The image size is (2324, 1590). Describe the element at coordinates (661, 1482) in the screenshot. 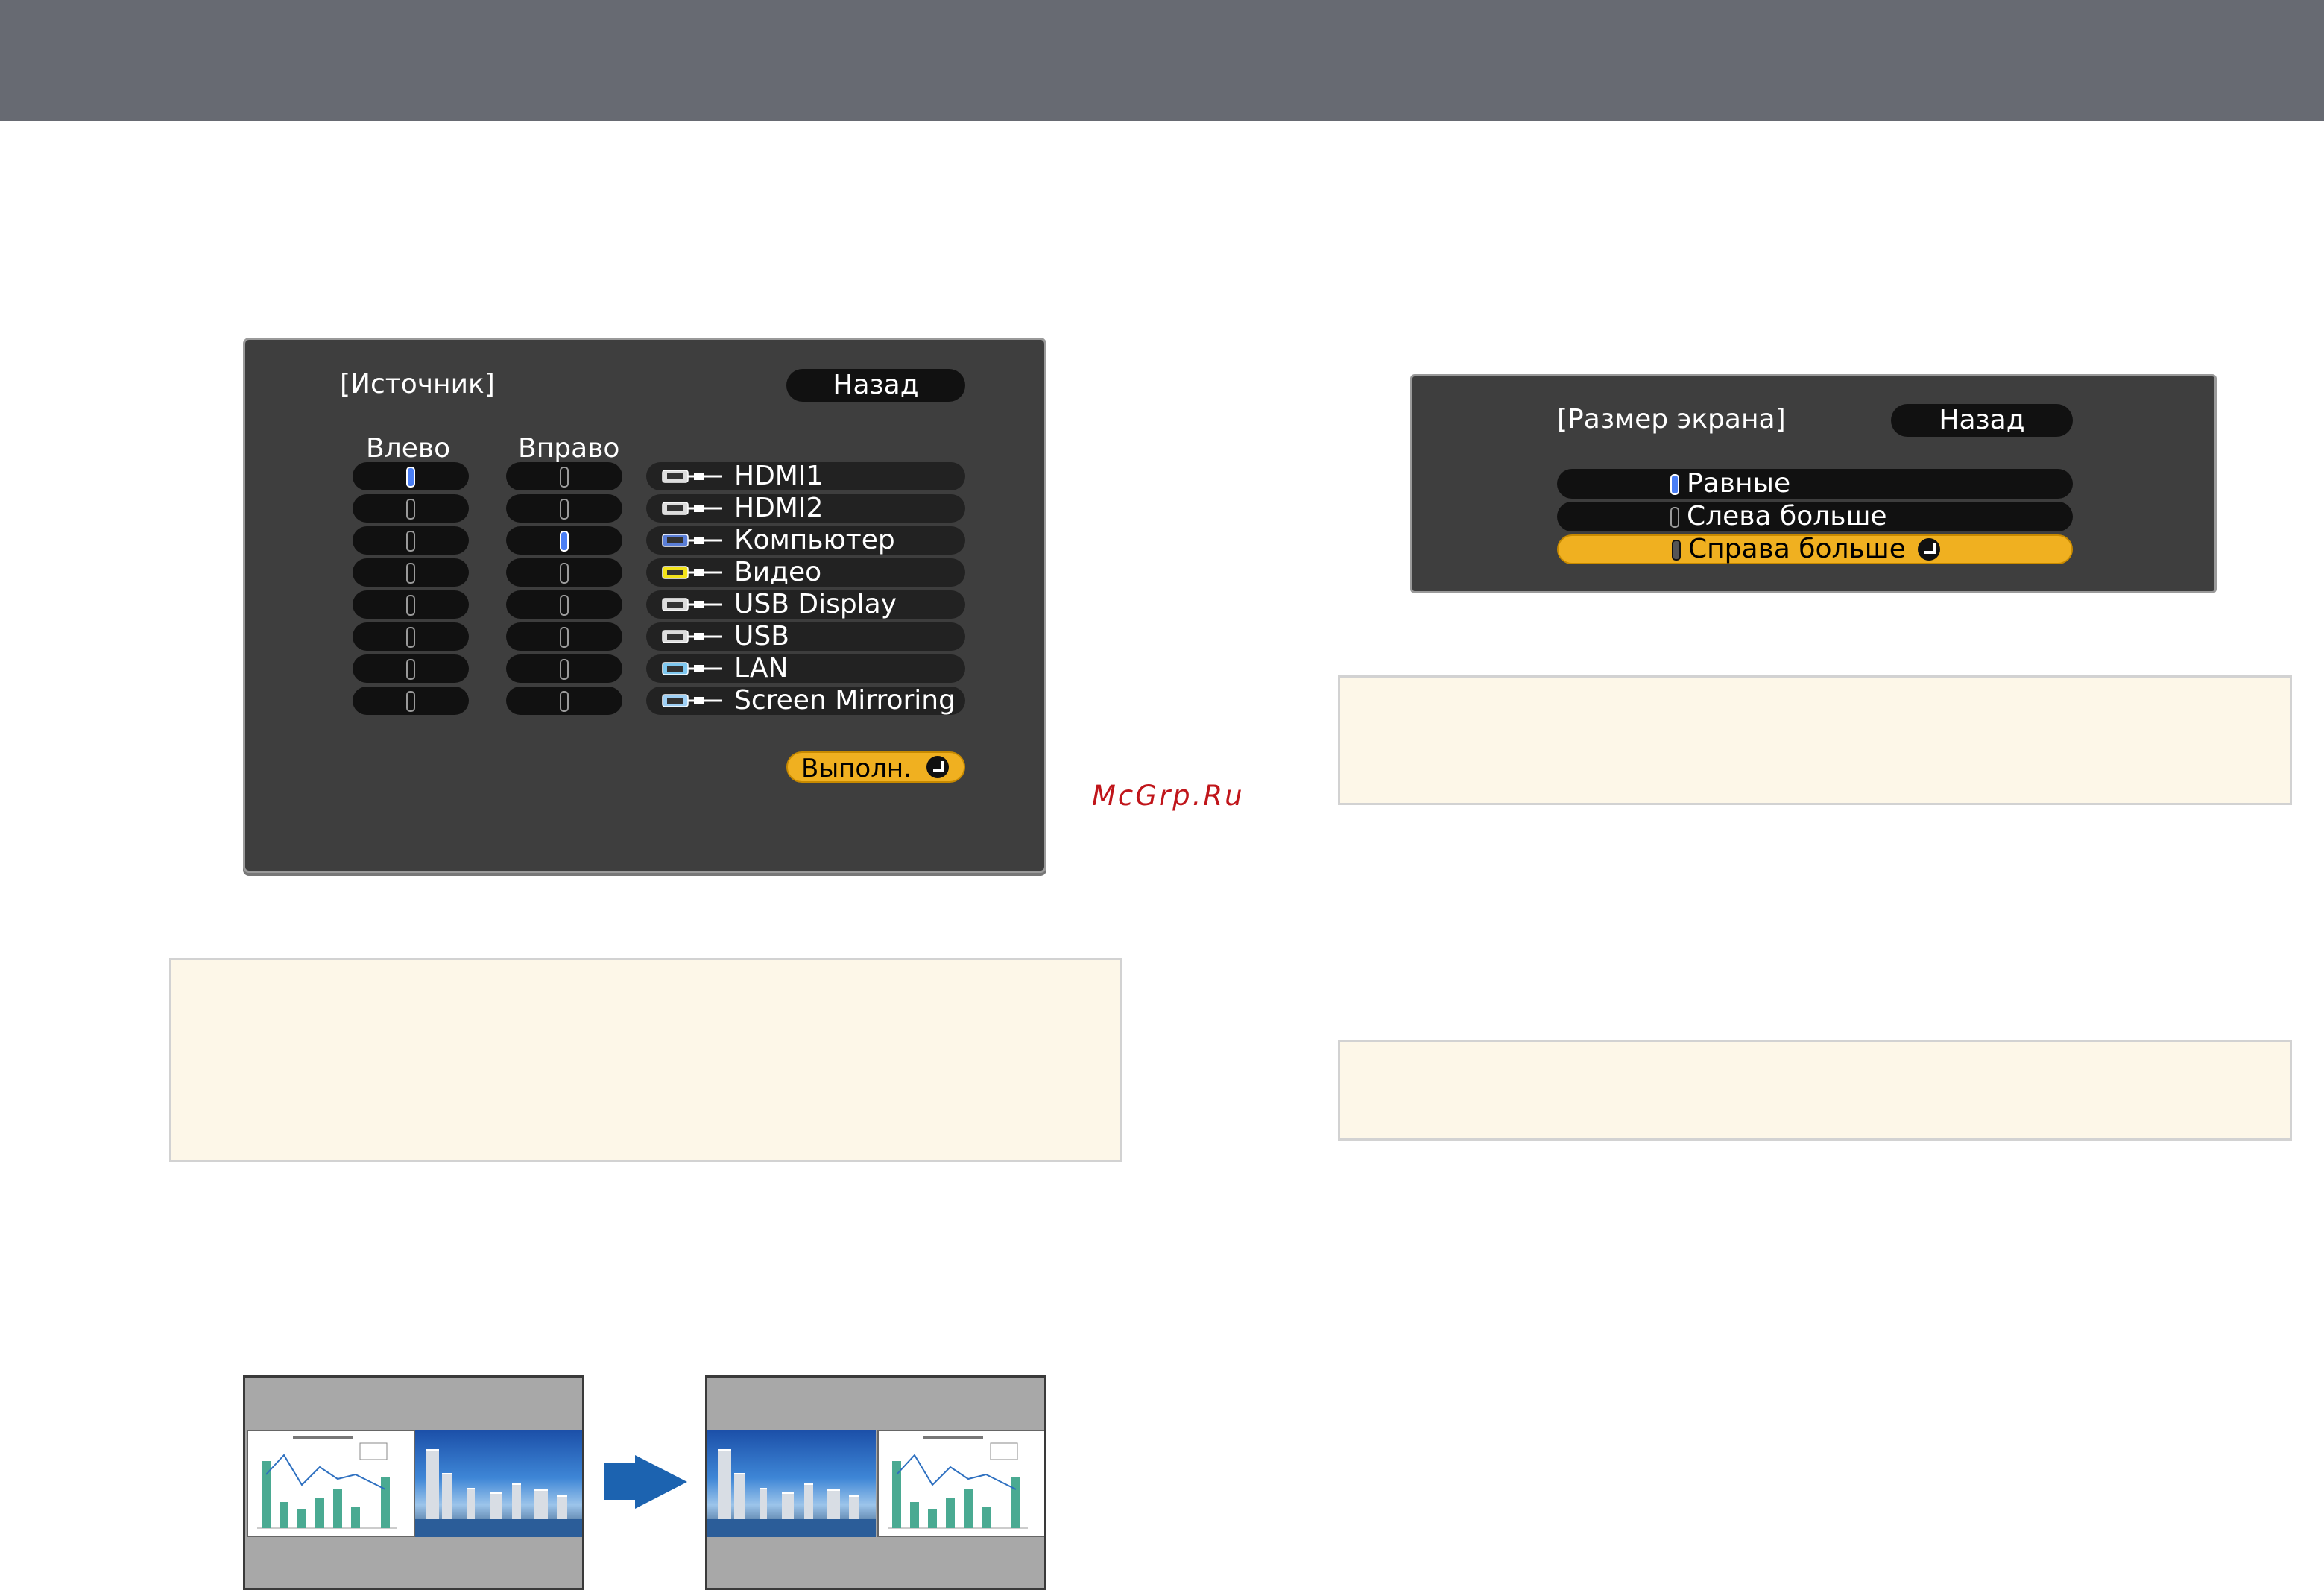

I see `arrow-right-icon-head` at that location.